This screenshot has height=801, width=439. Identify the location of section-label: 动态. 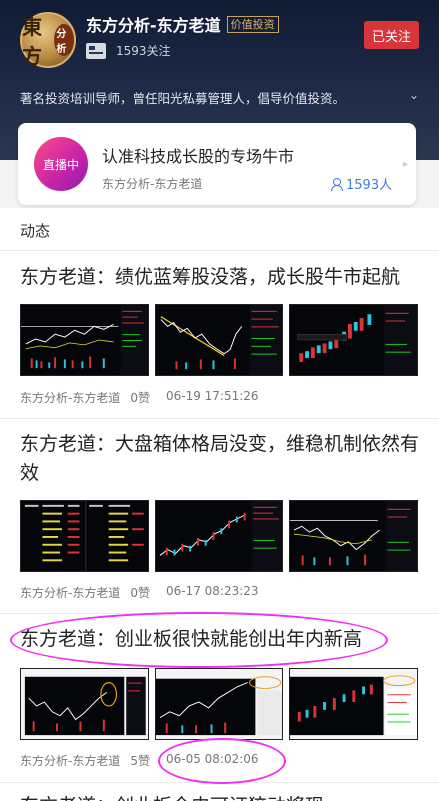
(35, 231).